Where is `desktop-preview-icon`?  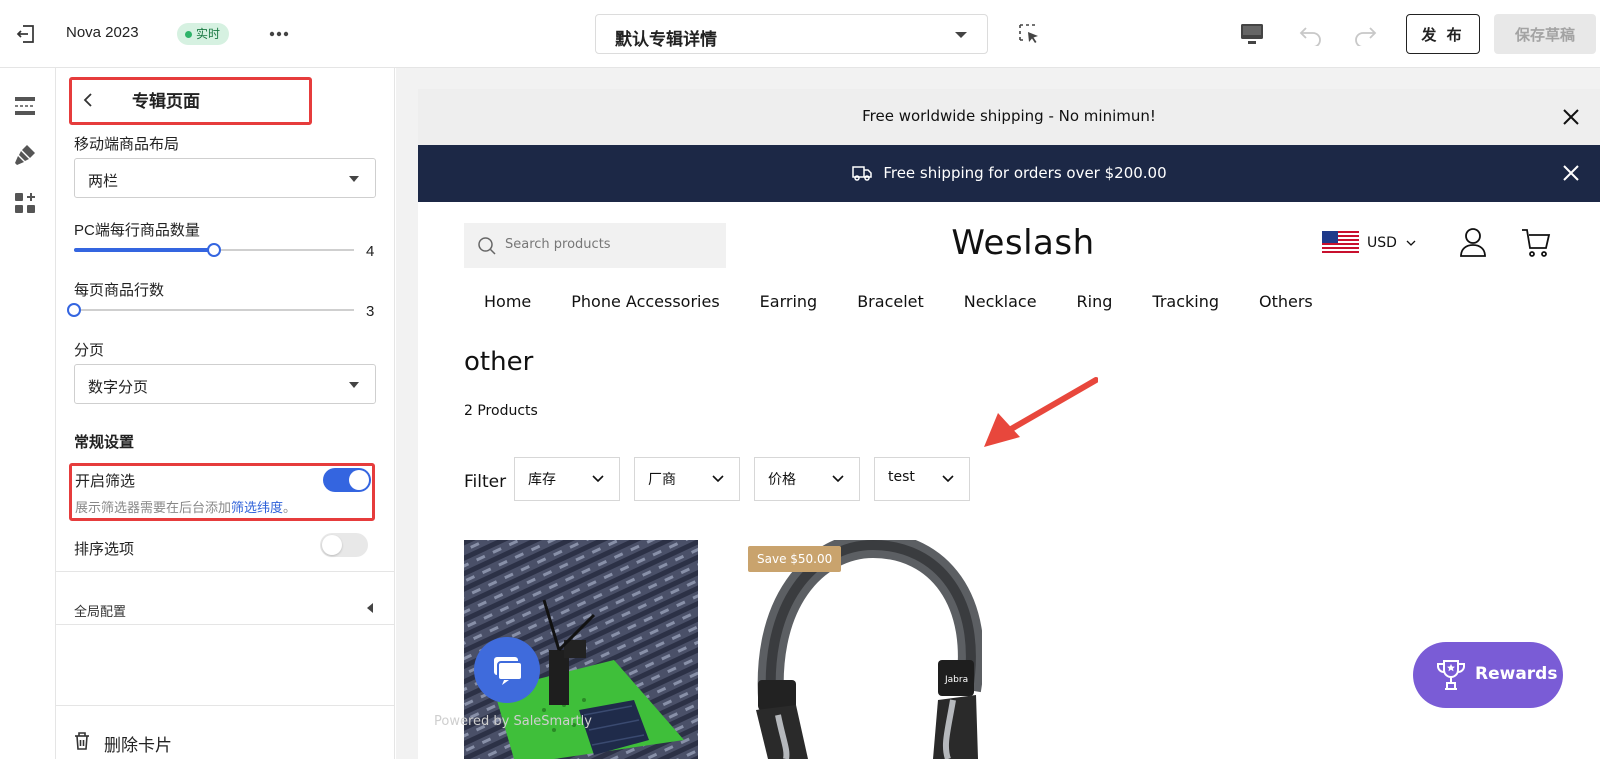
desktop-preview-icon is located at coordinates (1252, 34).